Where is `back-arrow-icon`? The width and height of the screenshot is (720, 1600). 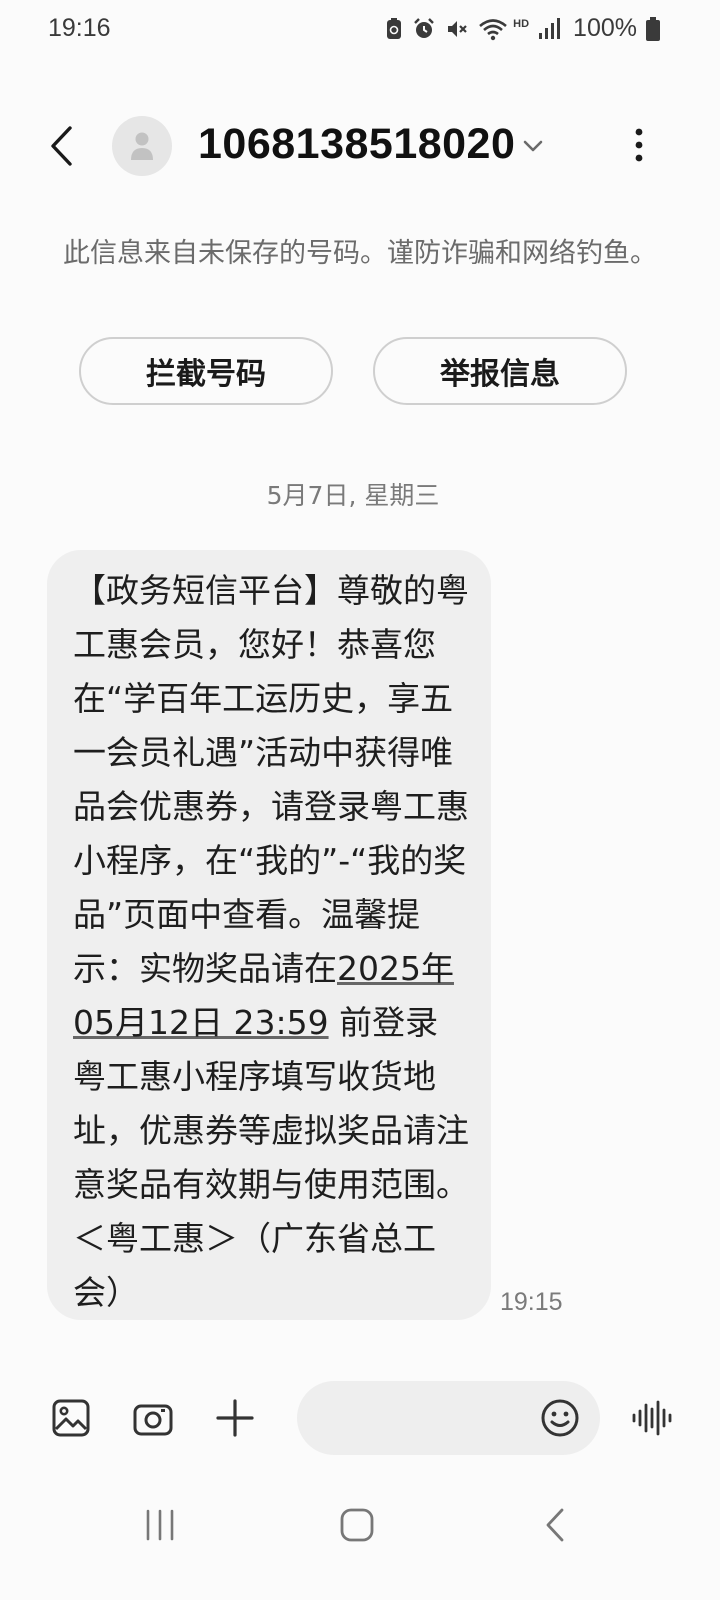
back-arrow-icon is located at coordinates (61, 146).